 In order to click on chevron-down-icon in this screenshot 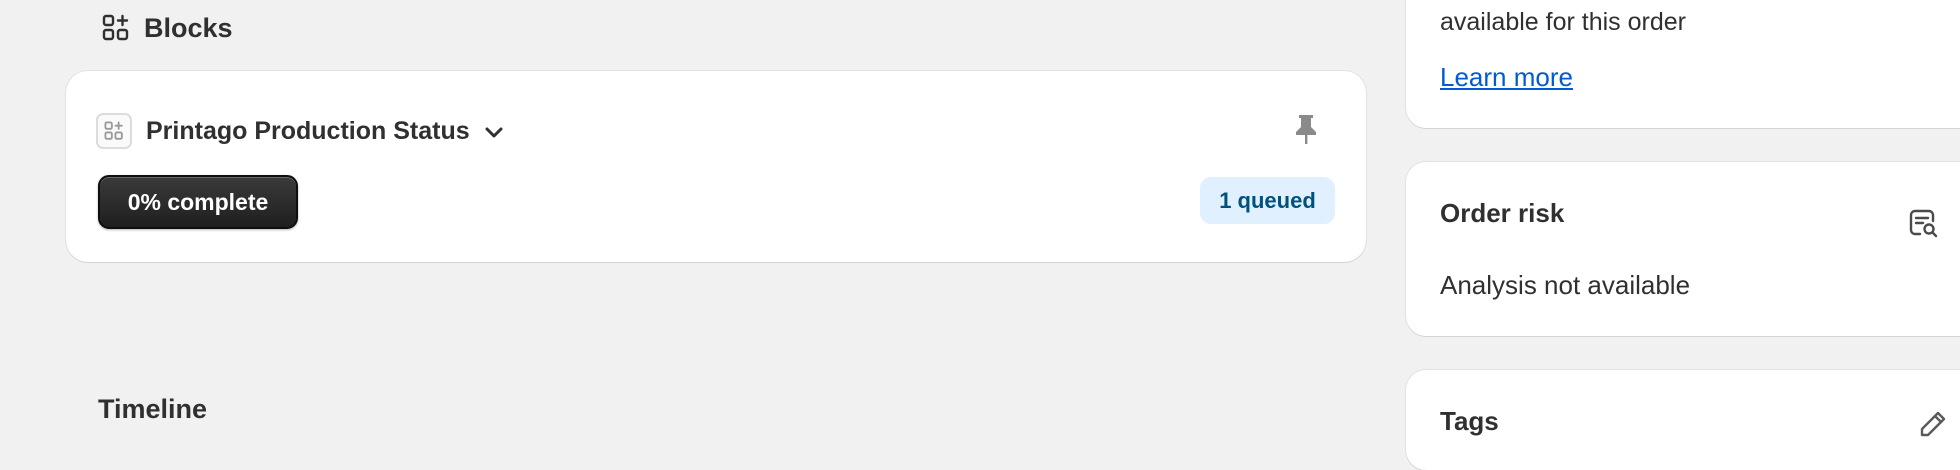, I will do `click(494, 131)`.